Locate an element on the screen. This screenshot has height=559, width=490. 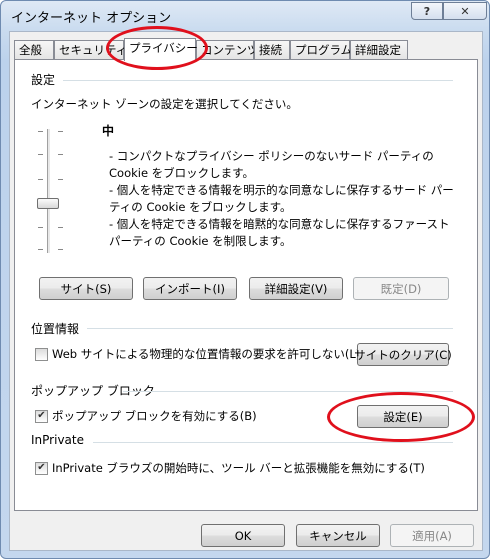
inprivate-checkbox: ✔ is located at coordinates (41, 468).